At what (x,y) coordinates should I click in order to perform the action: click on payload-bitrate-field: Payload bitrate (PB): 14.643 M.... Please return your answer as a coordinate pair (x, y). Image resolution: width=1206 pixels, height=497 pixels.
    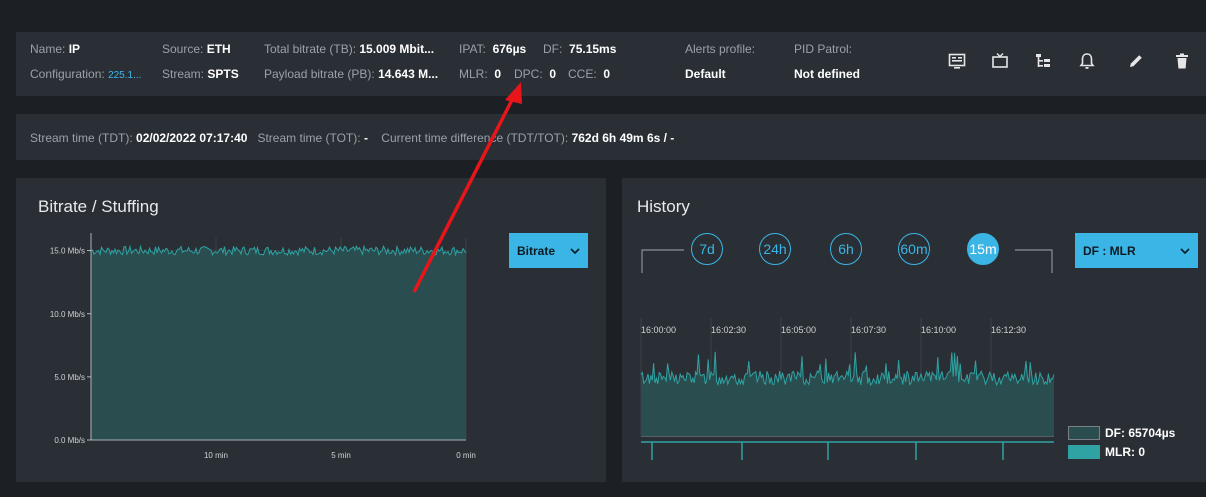
    Looking at the image, I should click on (351, 74).